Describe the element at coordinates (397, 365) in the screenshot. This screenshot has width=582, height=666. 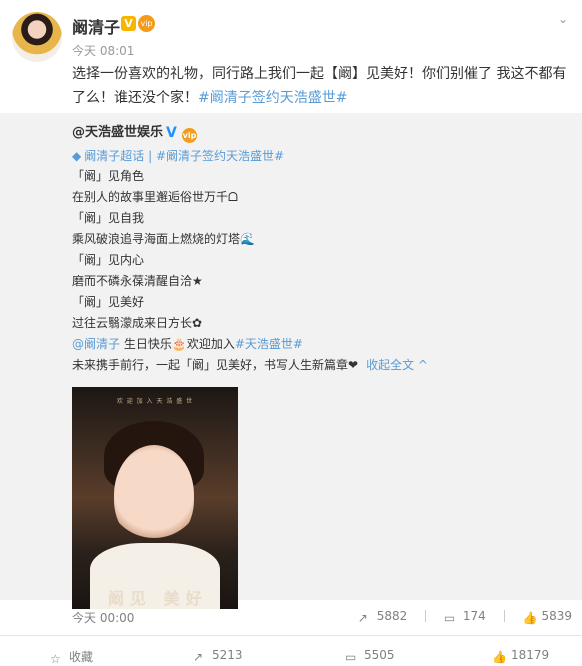
I see `collapse-link: 收起全文 ^` at that location.